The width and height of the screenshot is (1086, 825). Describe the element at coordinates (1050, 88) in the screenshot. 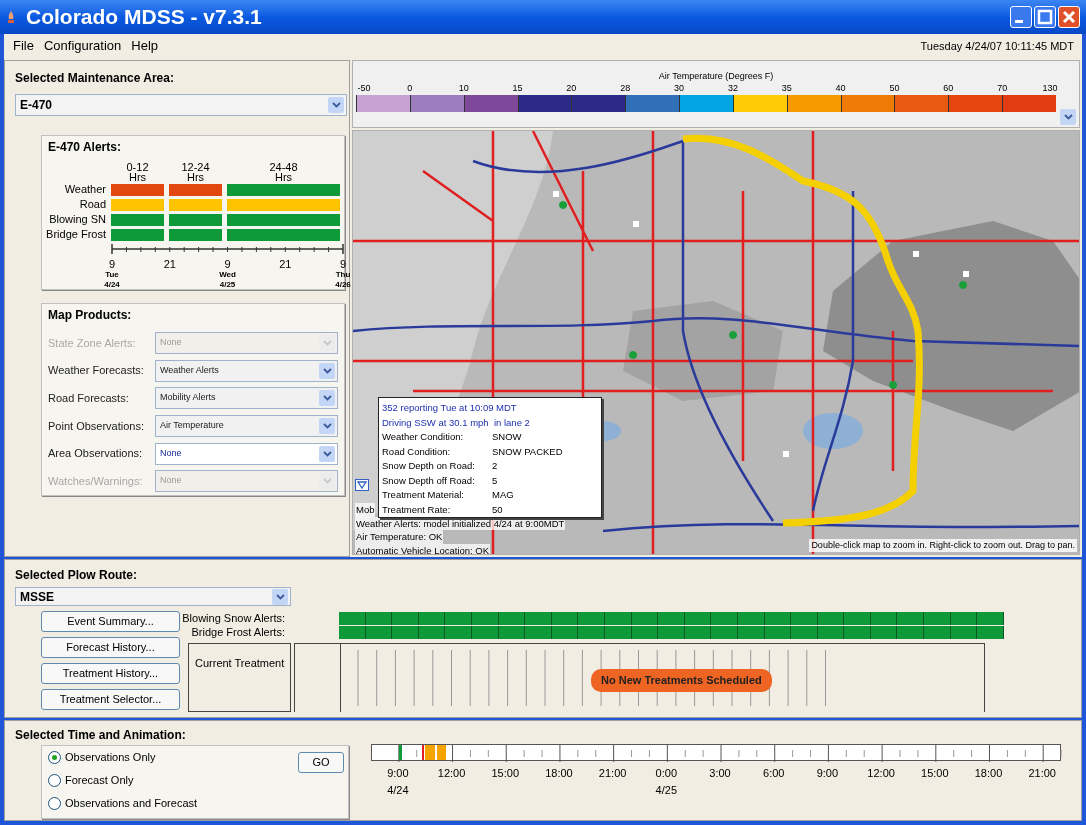

I see `tick-label: 130` at that location.